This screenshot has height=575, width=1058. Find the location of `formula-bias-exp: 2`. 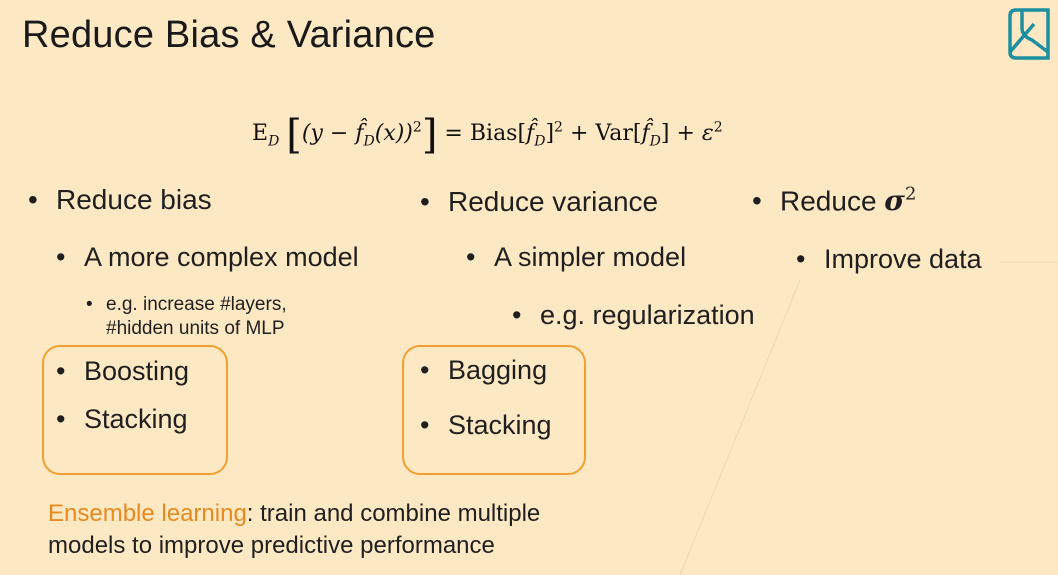

formula-bias-exp: 2 is located at coordinates (558, 127).